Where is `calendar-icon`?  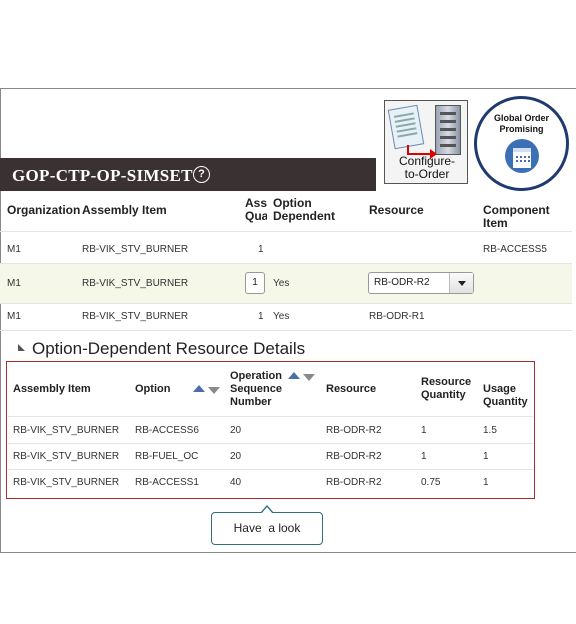
calendar-icon is located at coordinates (522, 156).